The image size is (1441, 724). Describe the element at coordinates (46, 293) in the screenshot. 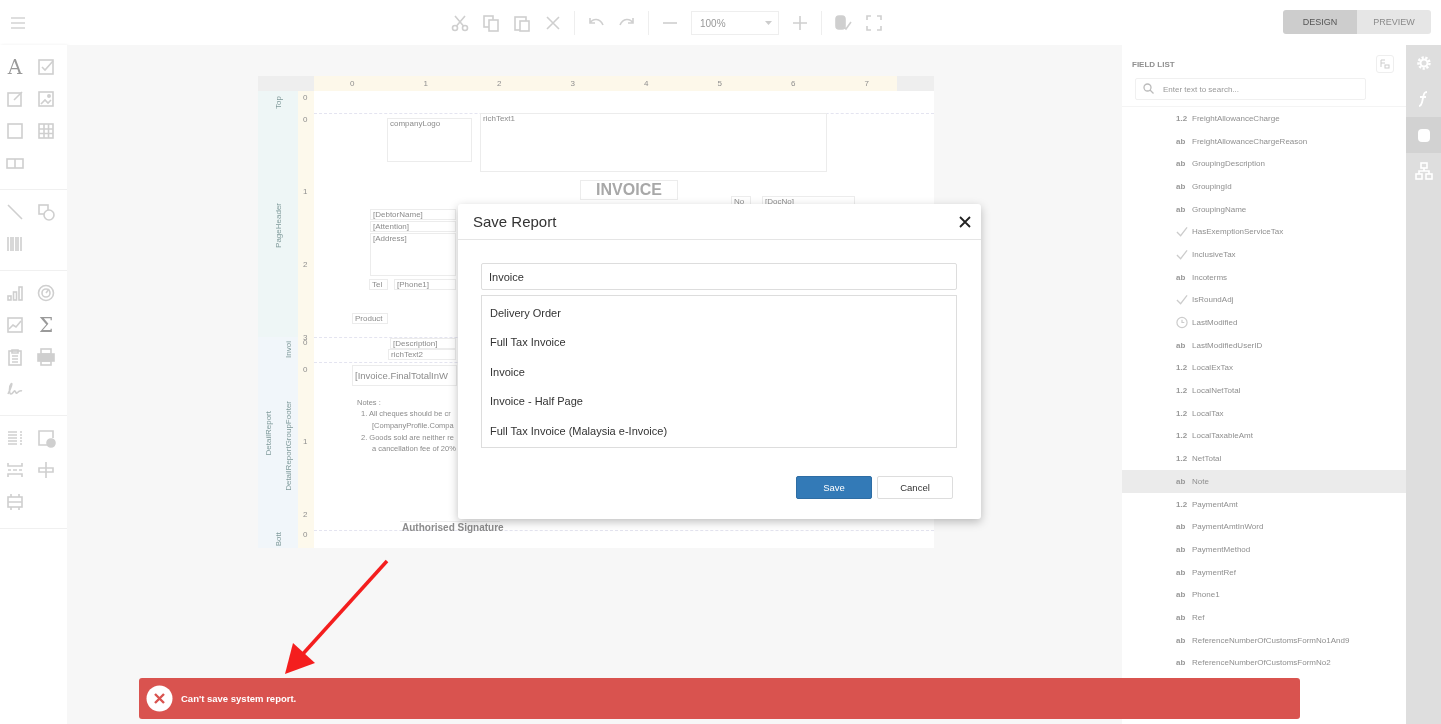

I see `gauge-icon` at that location.